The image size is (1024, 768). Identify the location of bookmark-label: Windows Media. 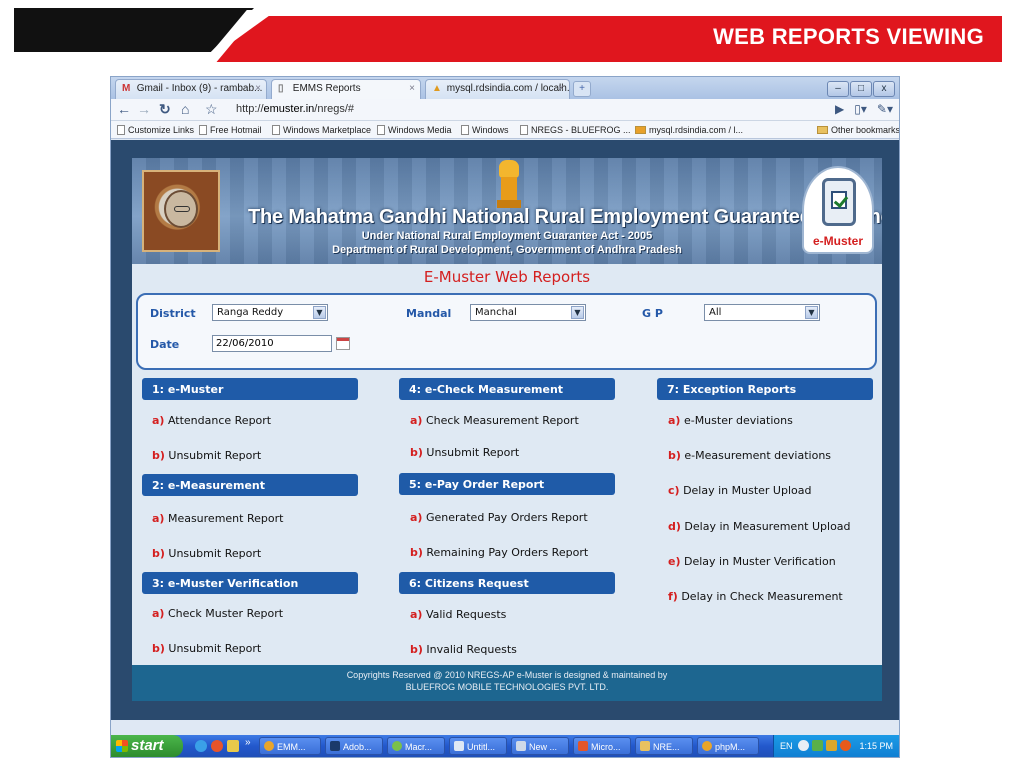
(420, 130).